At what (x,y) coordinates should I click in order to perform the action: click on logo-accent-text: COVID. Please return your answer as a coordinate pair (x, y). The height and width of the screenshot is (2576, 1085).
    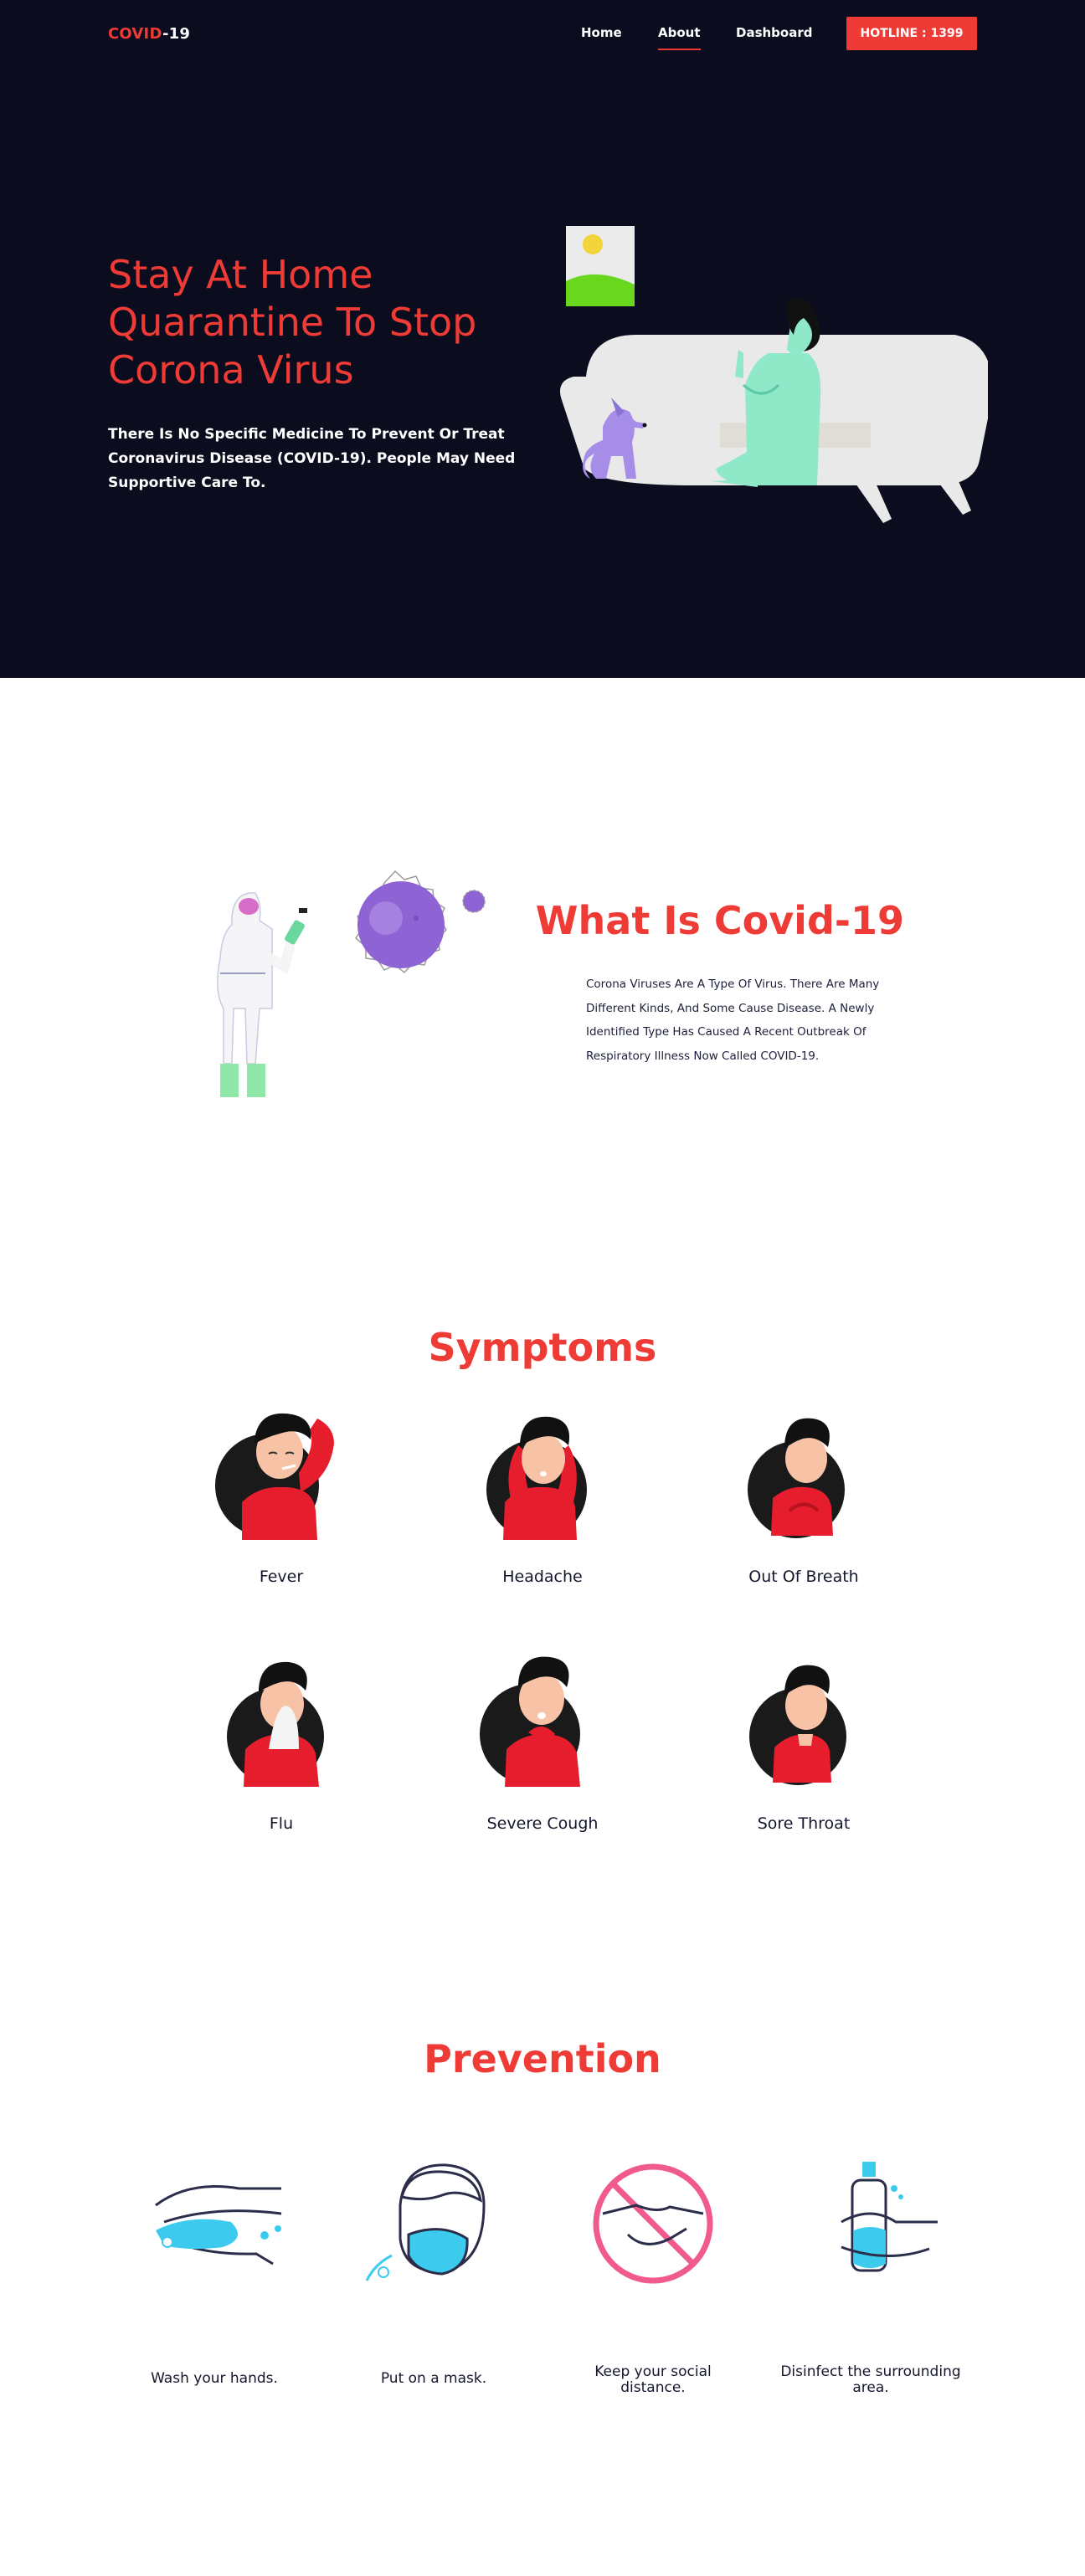
    Looking at the image, I should click on (135, 34).